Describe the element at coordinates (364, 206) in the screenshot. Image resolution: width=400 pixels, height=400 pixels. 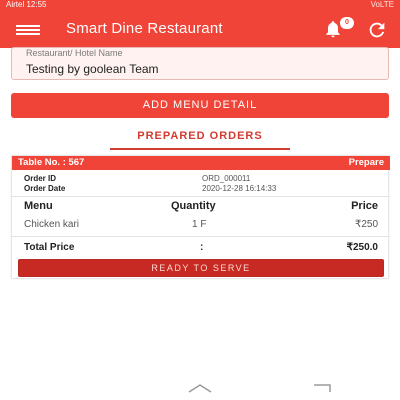
I see `price-column-header: Price` at that location.